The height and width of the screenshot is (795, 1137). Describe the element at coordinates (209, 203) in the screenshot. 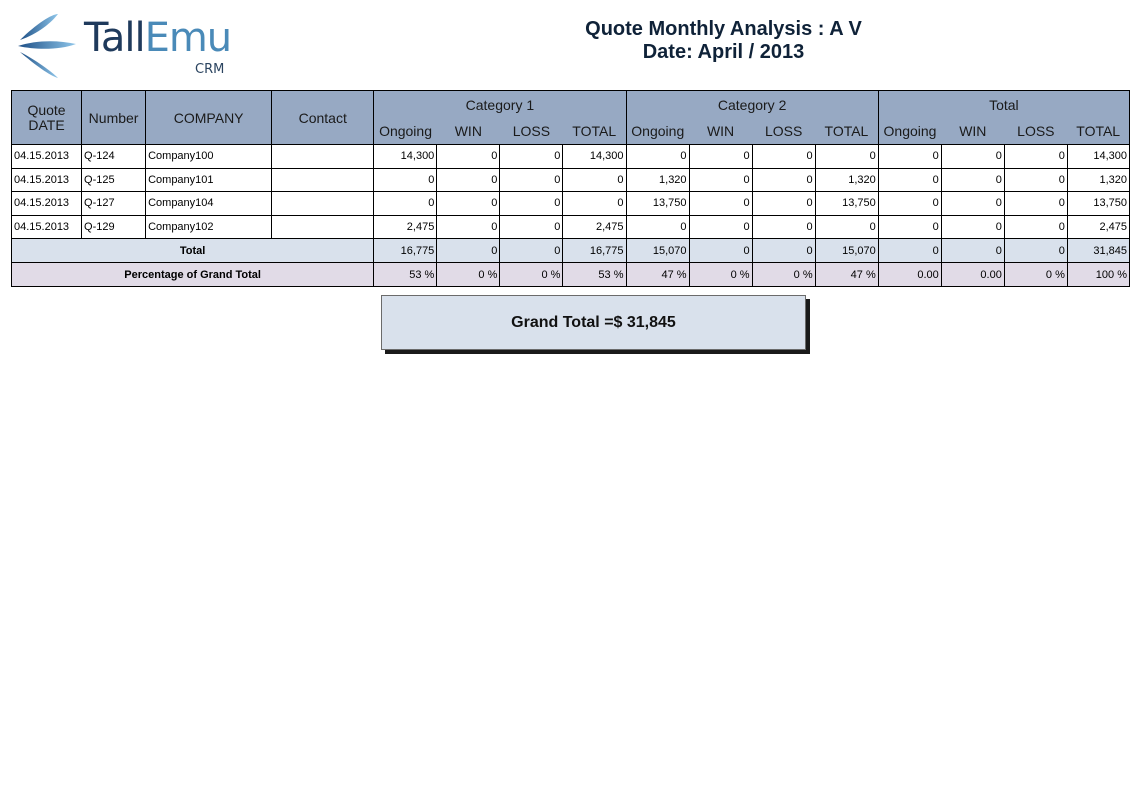

I see `cell-company: Company104` at that location.